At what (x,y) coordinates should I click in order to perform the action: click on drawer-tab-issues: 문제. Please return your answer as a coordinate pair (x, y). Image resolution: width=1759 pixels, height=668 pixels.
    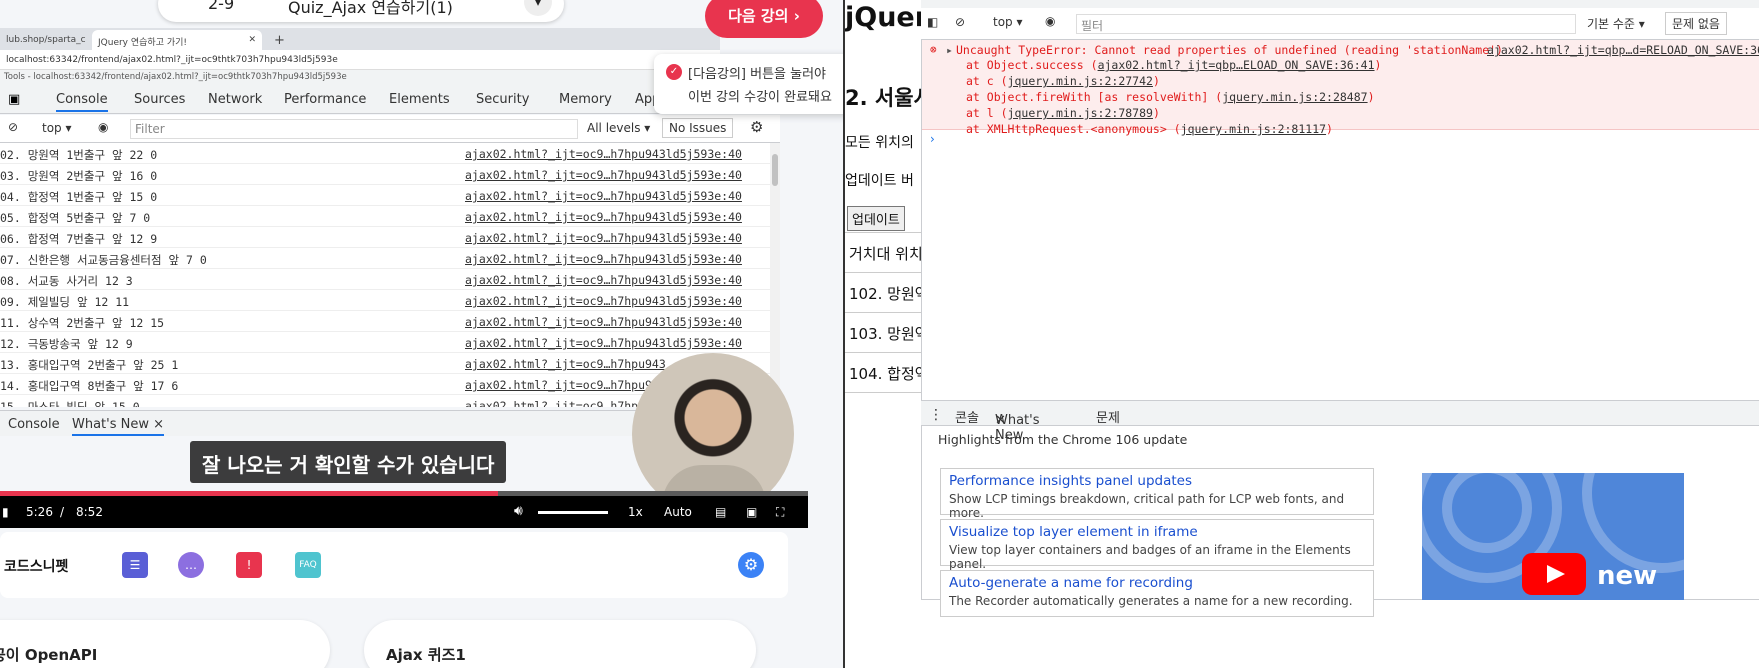
    Looking at the image, I should click on (1108, 416).